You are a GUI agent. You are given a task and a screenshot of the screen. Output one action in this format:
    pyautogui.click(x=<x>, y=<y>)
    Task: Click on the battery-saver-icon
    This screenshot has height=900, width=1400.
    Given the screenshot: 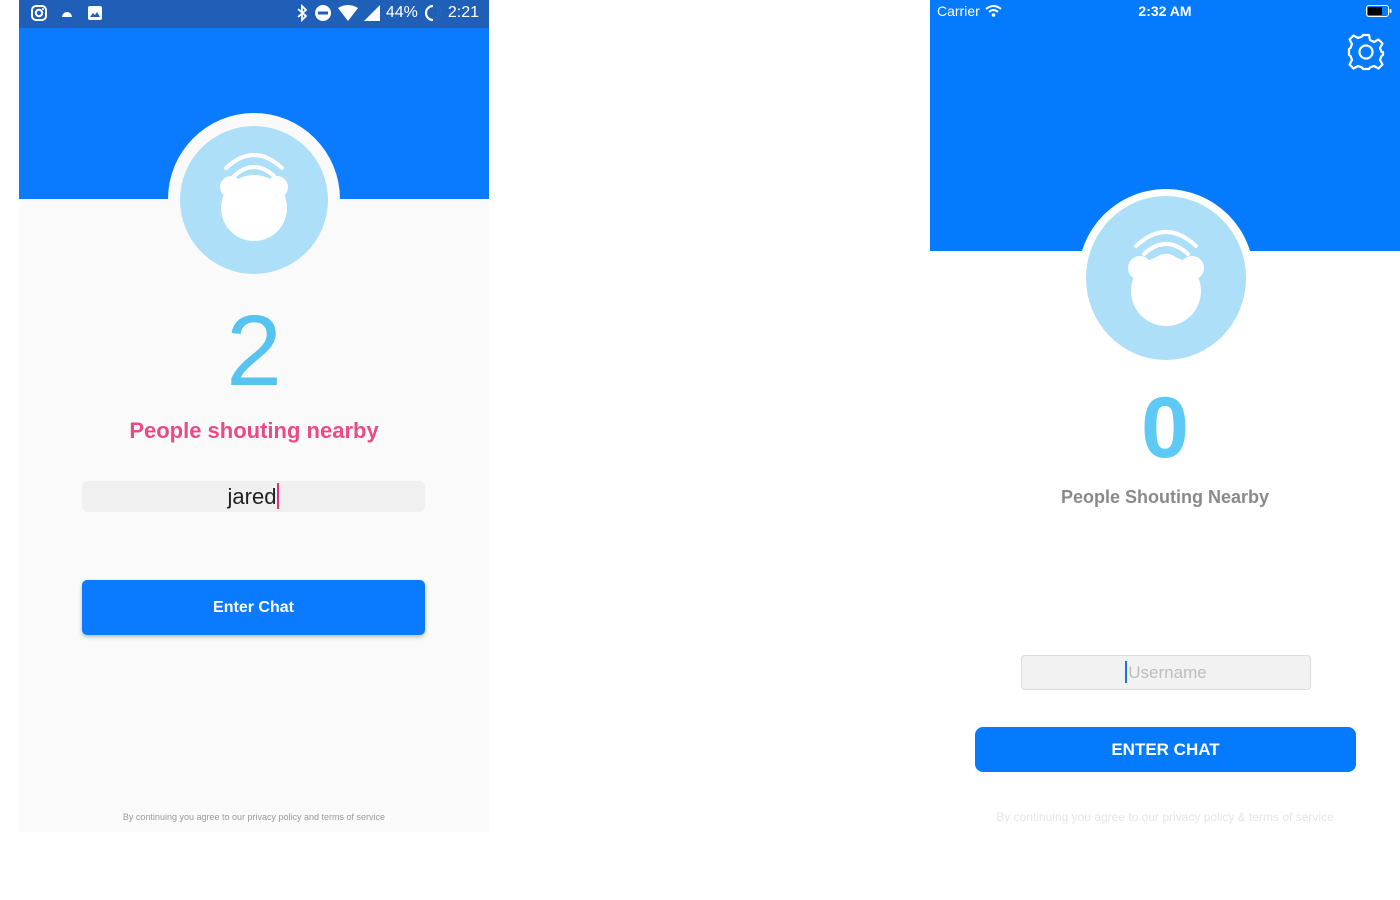 What is the action you would take?
    pyautogui.click(x=433, y=13)
    